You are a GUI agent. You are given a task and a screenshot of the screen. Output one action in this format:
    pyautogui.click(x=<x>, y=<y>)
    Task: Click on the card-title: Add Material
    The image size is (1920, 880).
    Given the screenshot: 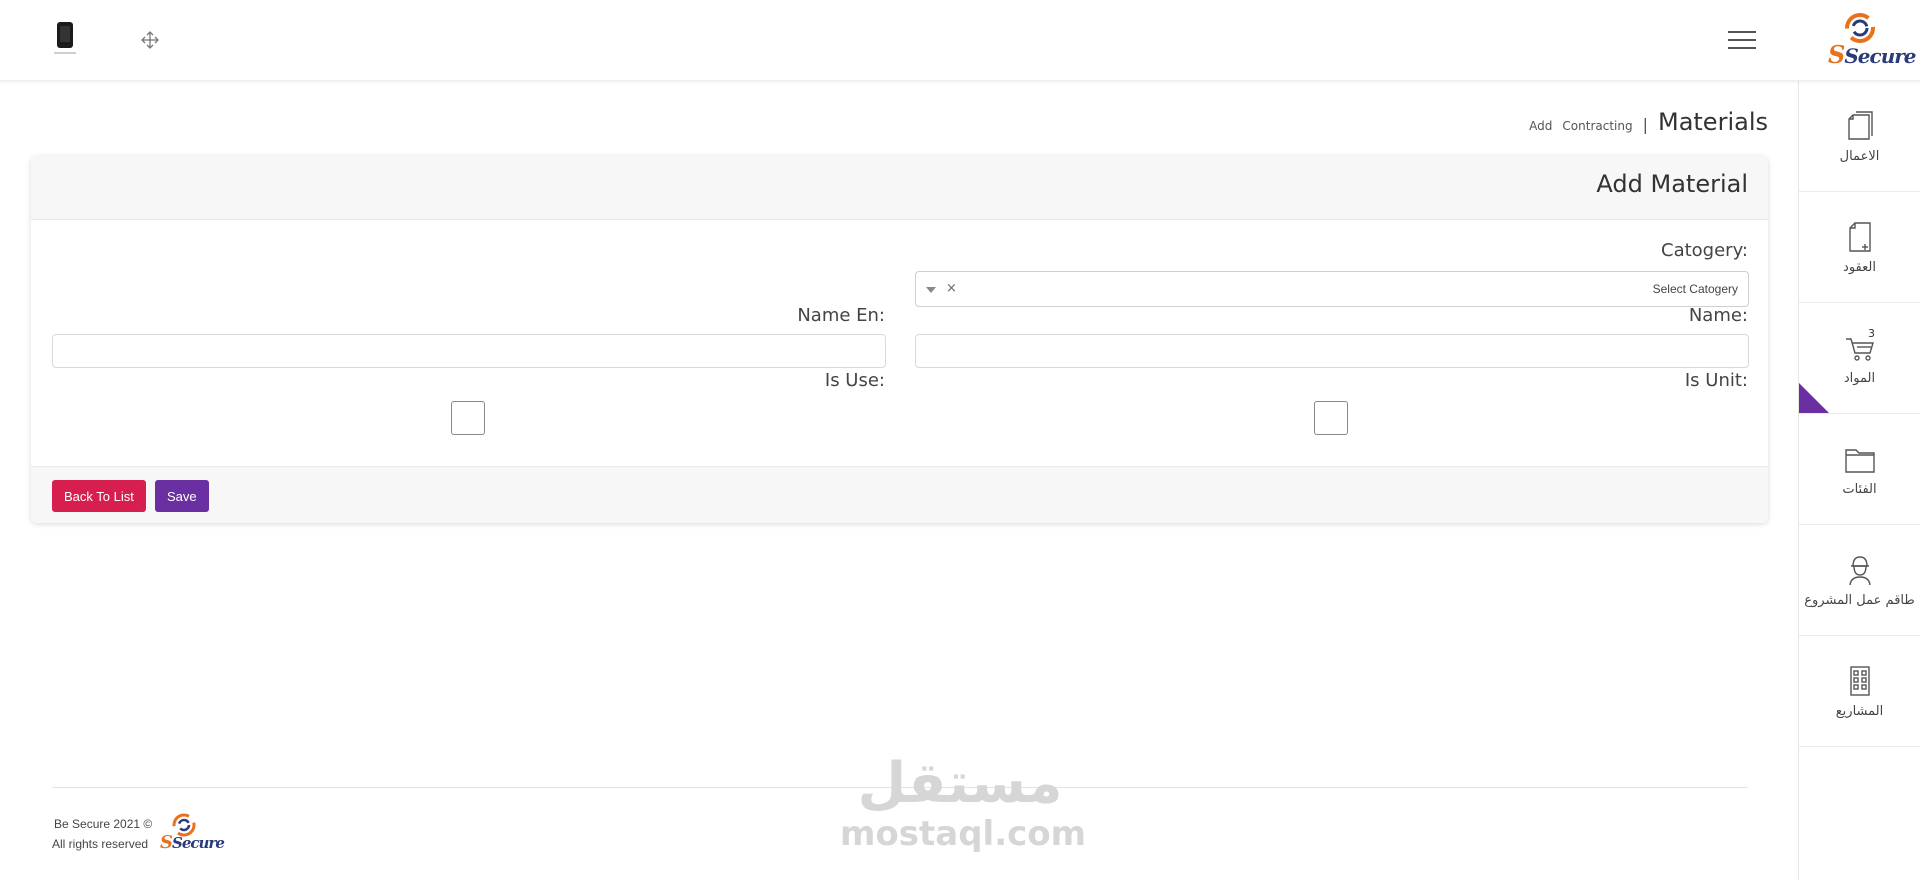 What is the action you would take?
    pyautogui.click(x=1672, y=184)
    